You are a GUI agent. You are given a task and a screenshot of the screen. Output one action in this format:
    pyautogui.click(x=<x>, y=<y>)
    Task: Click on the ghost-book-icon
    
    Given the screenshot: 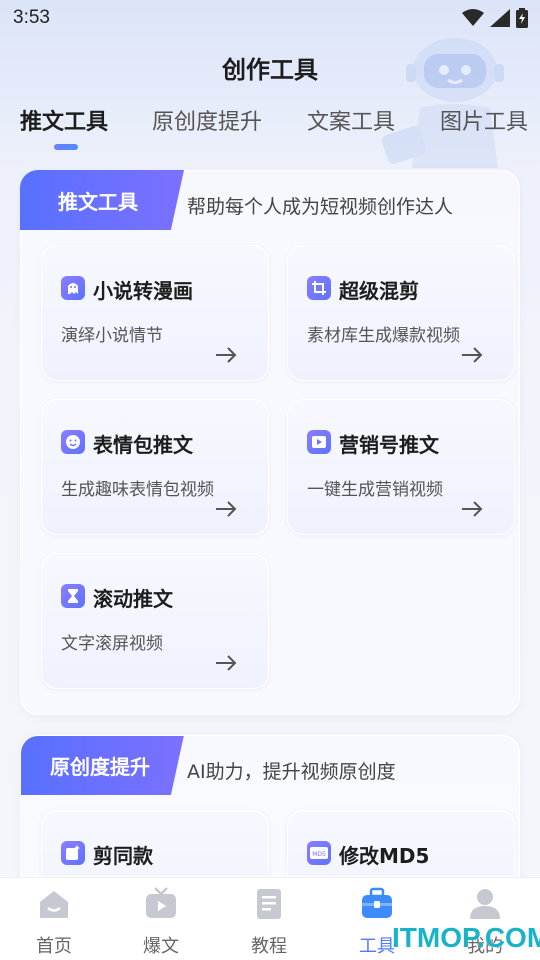 What is the action you would take?
    pyautogui.click(x=73, y=288)
    